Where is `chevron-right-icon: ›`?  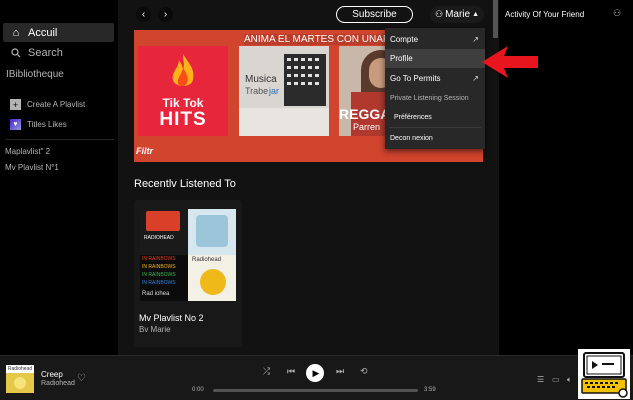 chevron-right-icon: › is located at coordinates (165, 14).